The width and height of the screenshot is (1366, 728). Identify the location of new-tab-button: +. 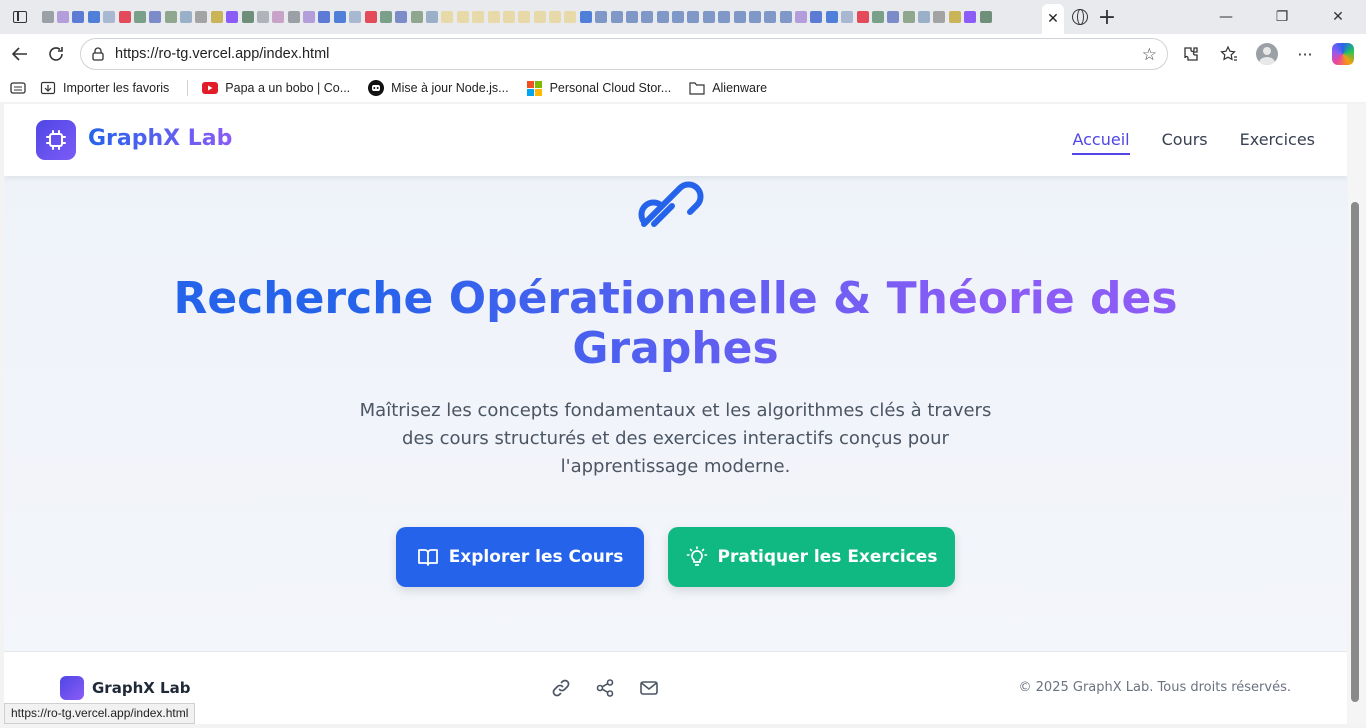
(1107, 17).